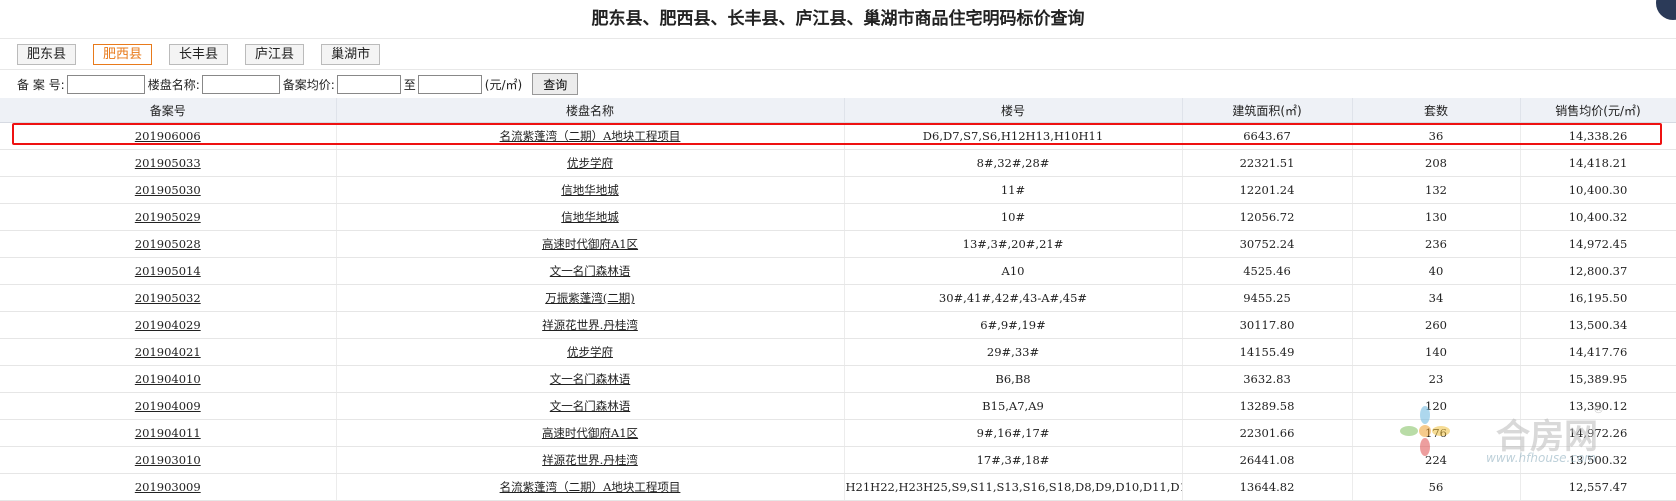 Image resolution: width=1676 pixels, height=501 pixels. I want to click on record-no-link: 201905014, so click(168, 271).